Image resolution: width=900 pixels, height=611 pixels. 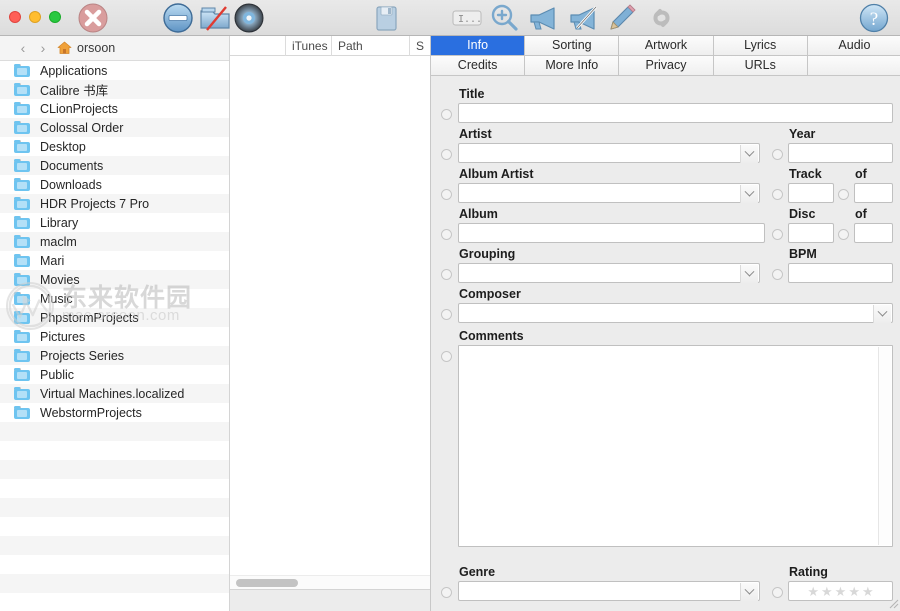 I want to click on genre-dropdown-arrow-icon, so click(x=749, y=592).